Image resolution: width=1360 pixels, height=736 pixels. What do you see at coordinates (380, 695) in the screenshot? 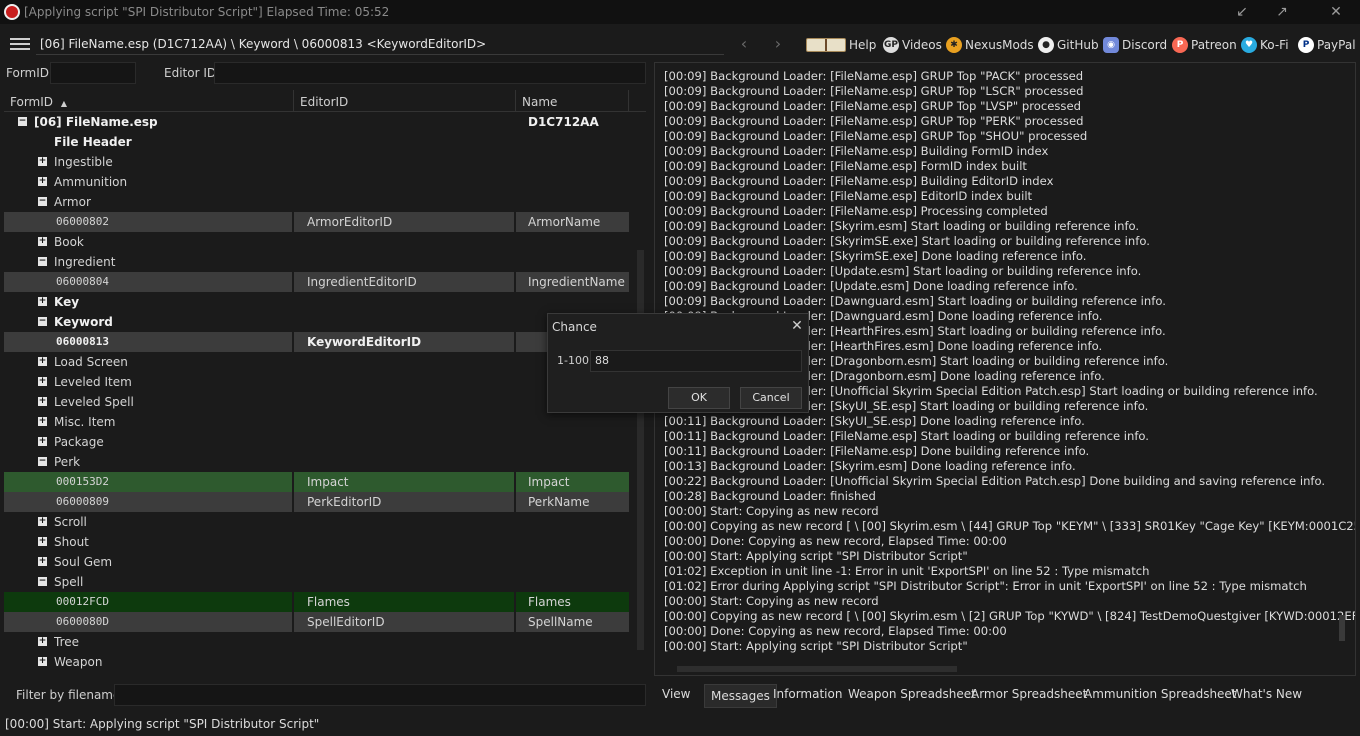
I see `filename-filter-input` at bounding box center [380, 695].